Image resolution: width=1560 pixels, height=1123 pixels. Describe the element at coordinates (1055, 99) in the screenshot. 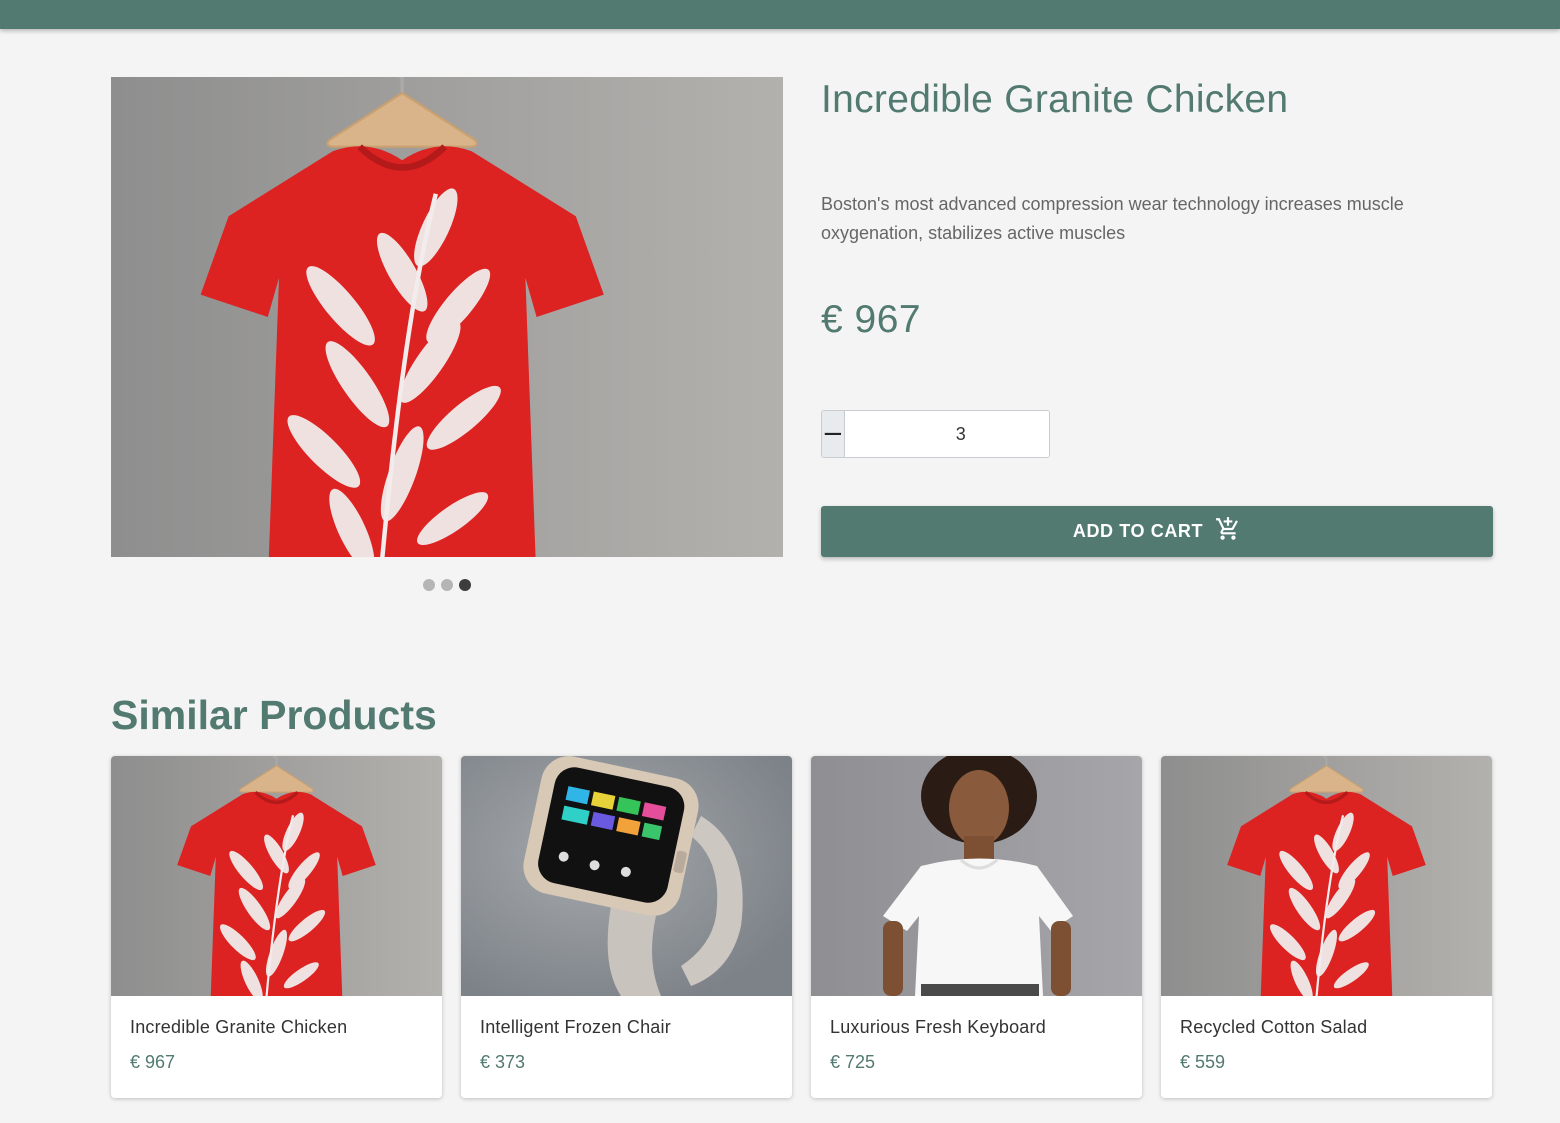

I see `product-title: Incredible Granite Chicken` at that location.